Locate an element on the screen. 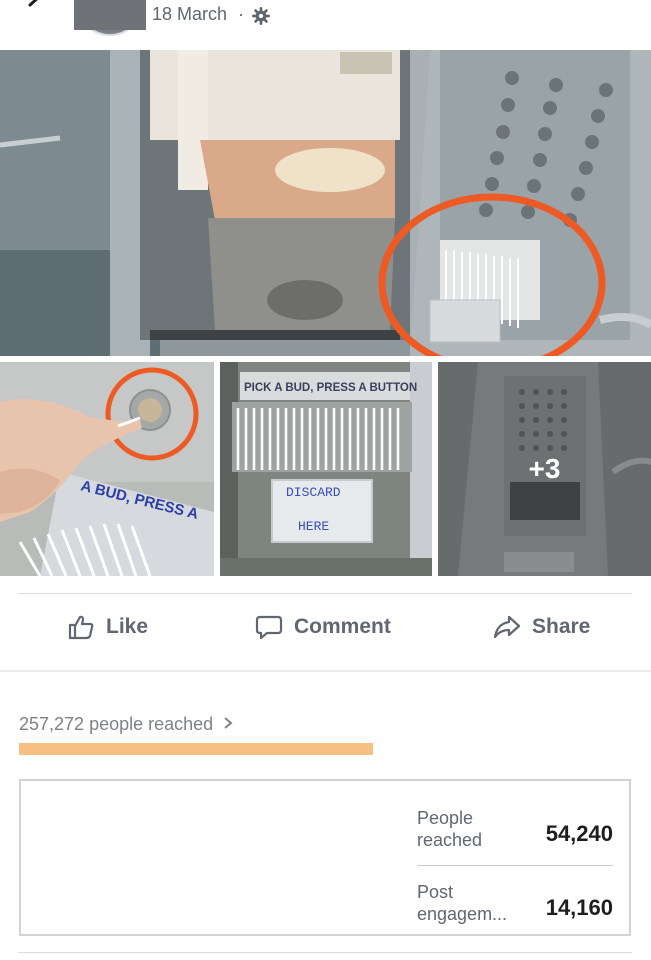  people-reached-text: 257,272 people reached is located at coordinates (116, 724).